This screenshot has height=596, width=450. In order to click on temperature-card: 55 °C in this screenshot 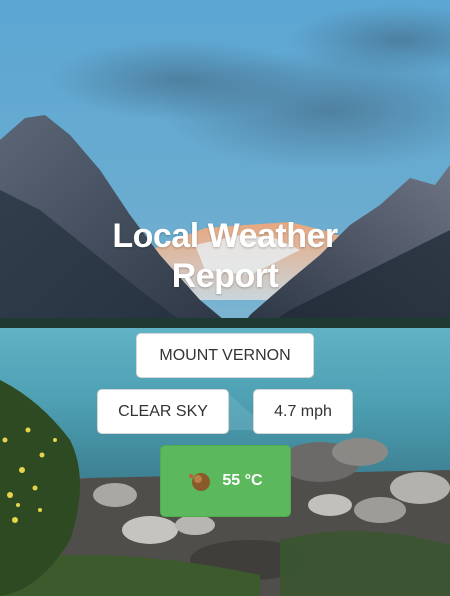, I will do `click(225, 481)`.